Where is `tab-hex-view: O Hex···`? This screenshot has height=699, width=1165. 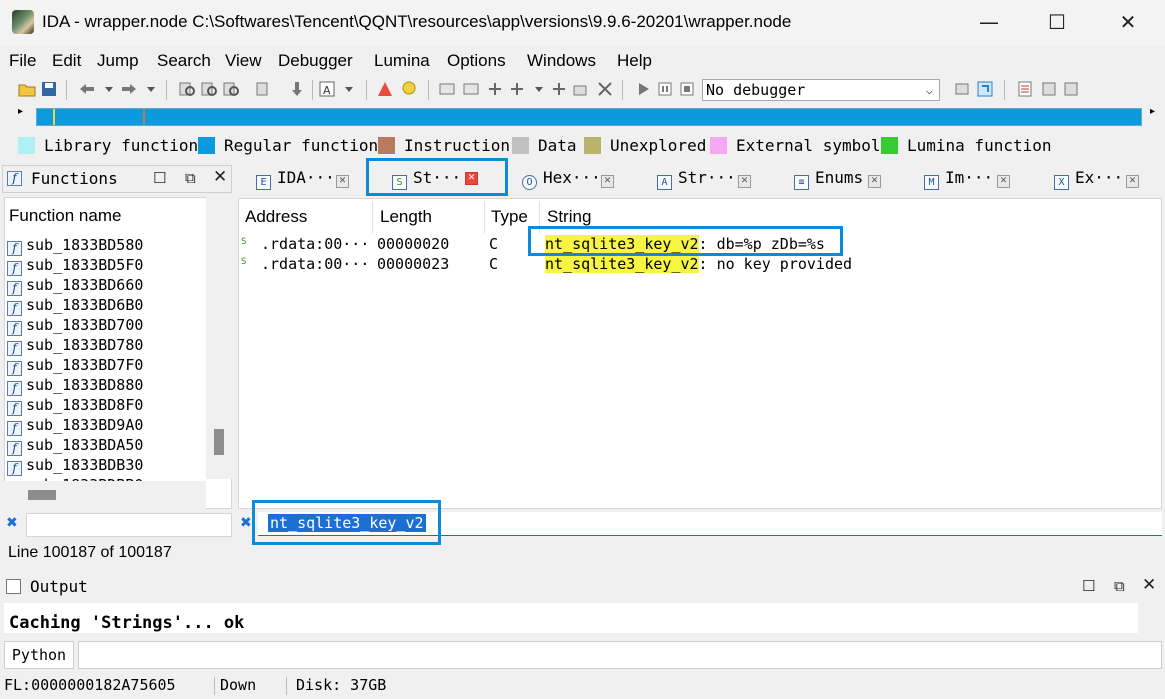
tab-hex-view: O Hex··· is located at coordinates (561, 181).